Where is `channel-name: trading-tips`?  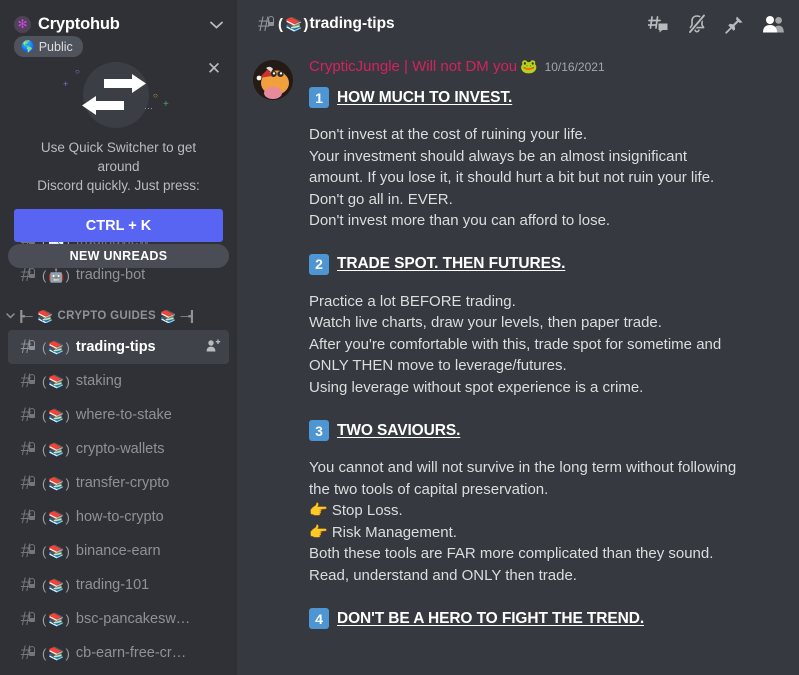
channel-name: trading-tips is located at coordinates (115, 347).